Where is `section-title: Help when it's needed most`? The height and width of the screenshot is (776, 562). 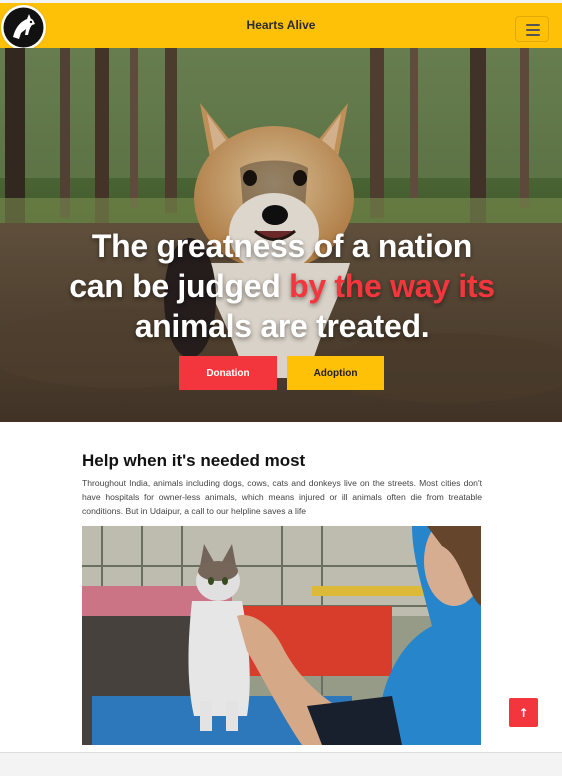
section-title: Help when it's needed most is located at coordinates (194, 460).